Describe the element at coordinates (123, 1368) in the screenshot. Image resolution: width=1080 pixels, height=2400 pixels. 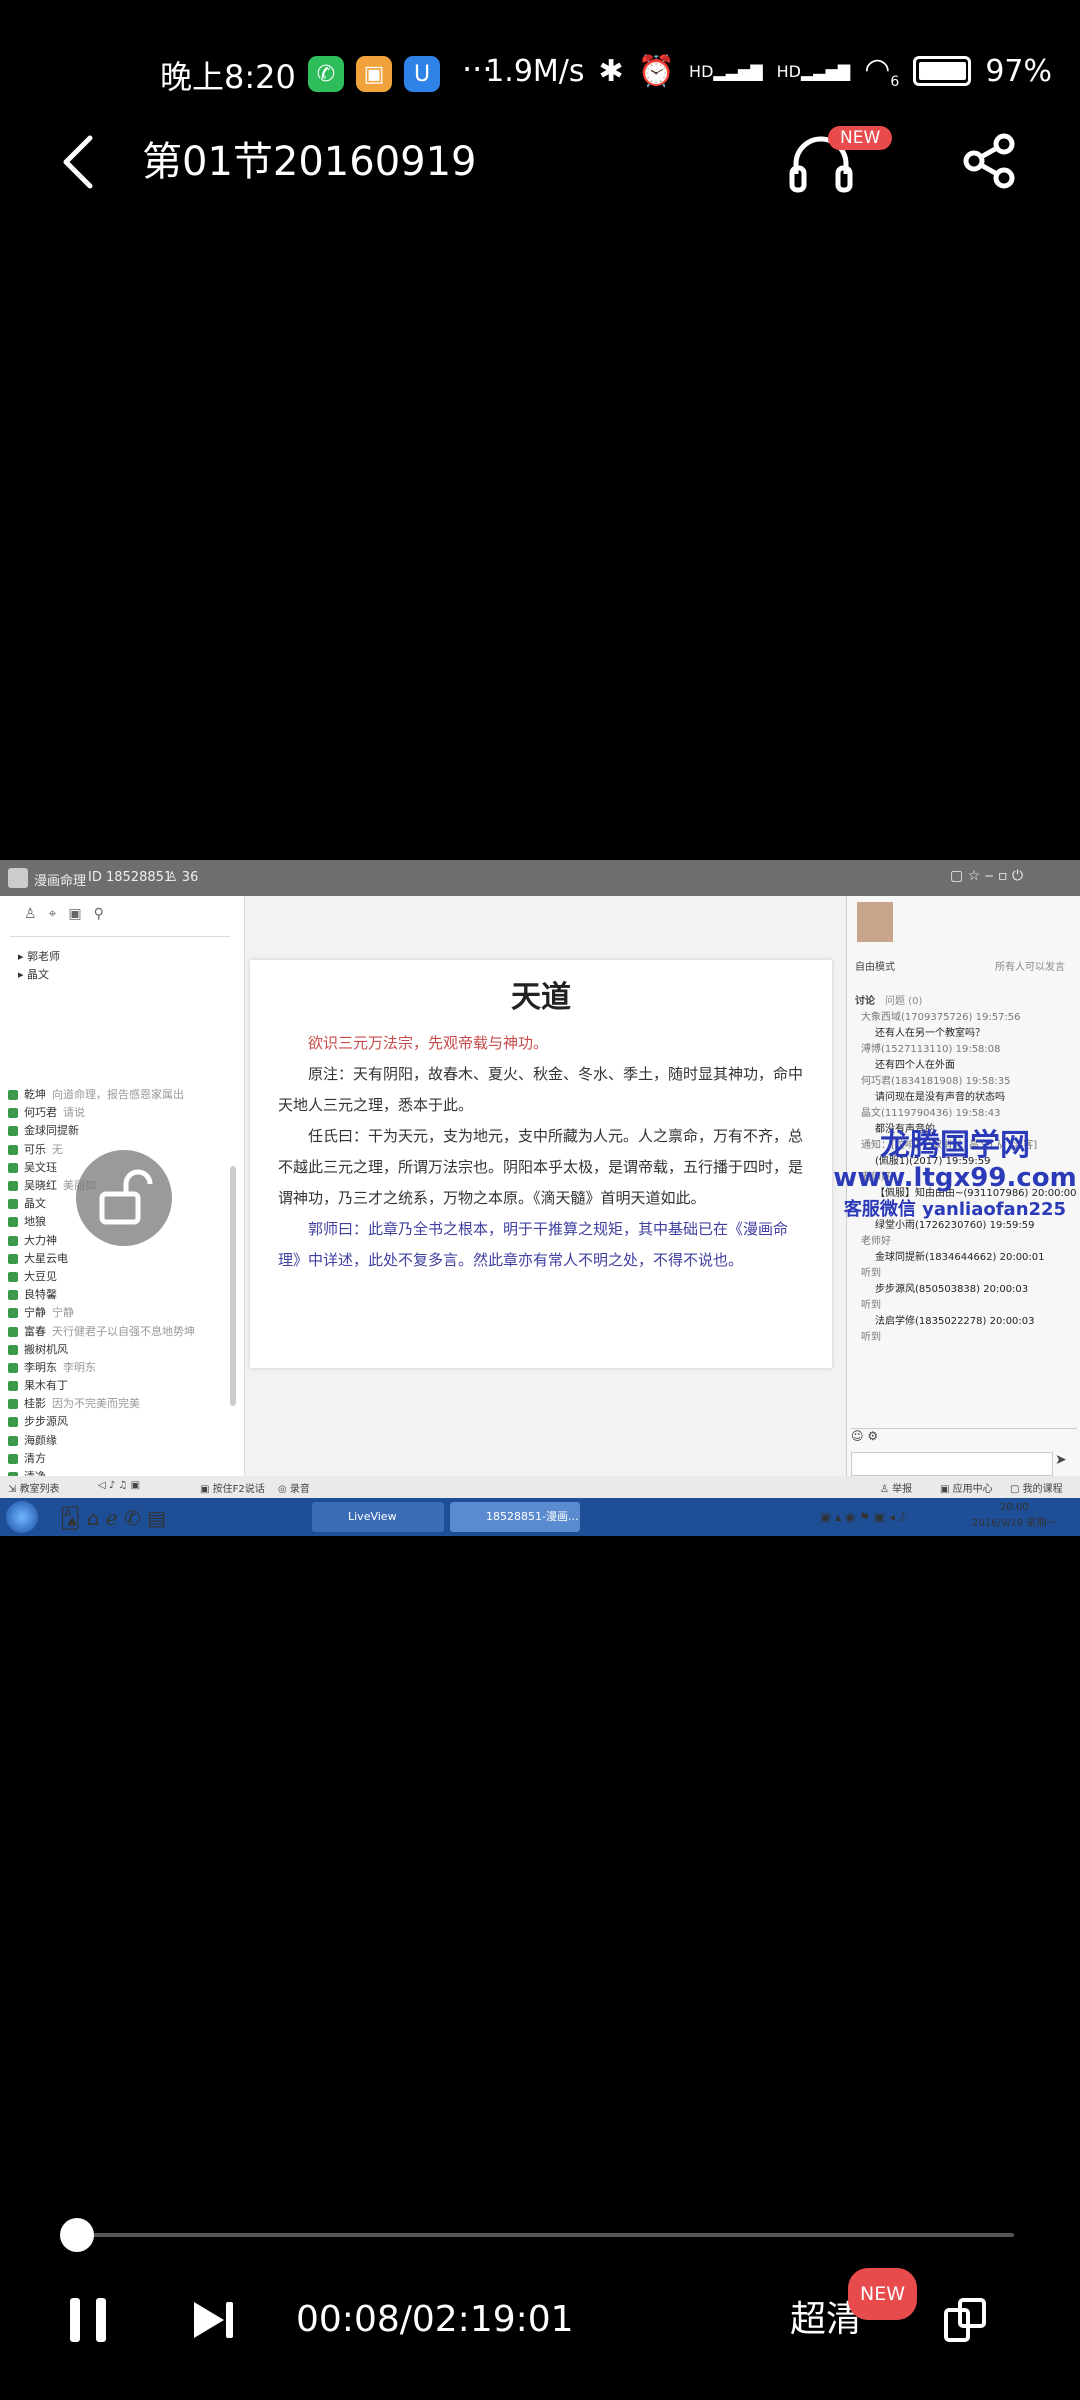
I see `member-item: 李明东 李明东` at that location.